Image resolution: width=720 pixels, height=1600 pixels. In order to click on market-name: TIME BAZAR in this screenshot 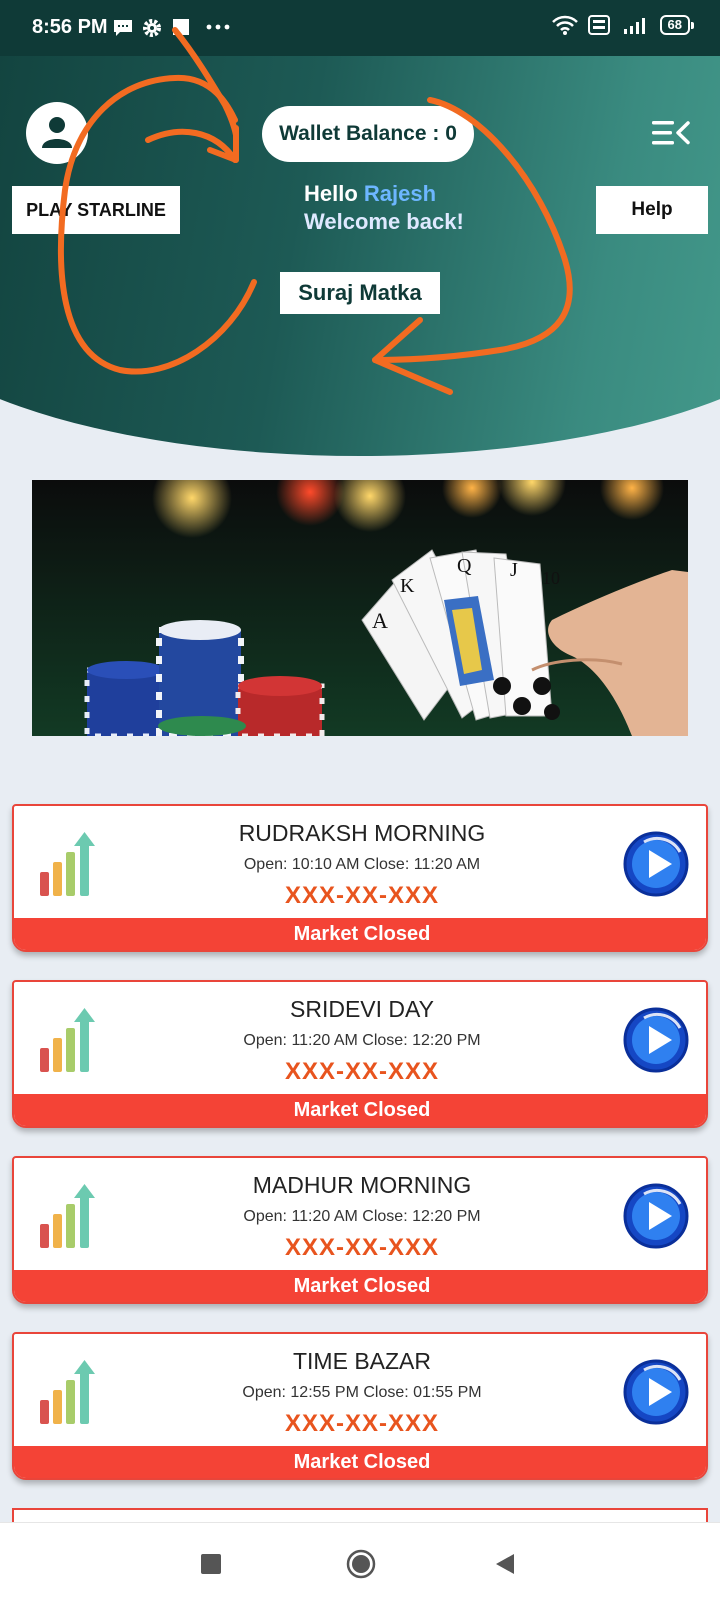, I will do `click(361, 1361)`.